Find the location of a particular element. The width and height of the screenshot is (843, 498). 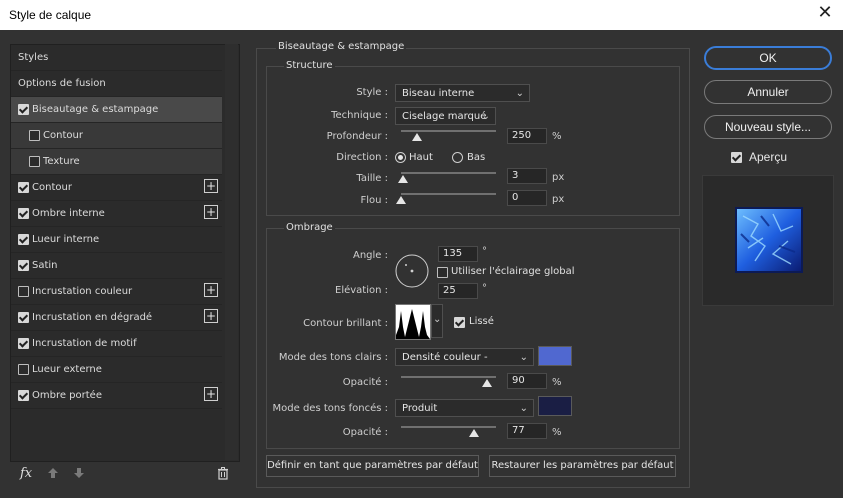

style-item-label: Lueur interne is located at coordinates (66, 239).